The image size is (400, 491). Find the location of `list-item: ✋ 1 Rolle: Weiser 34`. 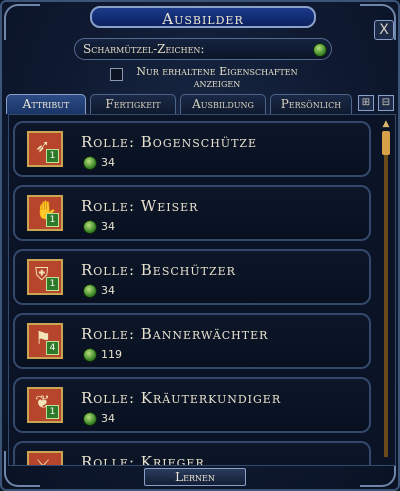

list-item: ✋ 1 Rolle: Weiser 34 is located at coordinates (192, 213).